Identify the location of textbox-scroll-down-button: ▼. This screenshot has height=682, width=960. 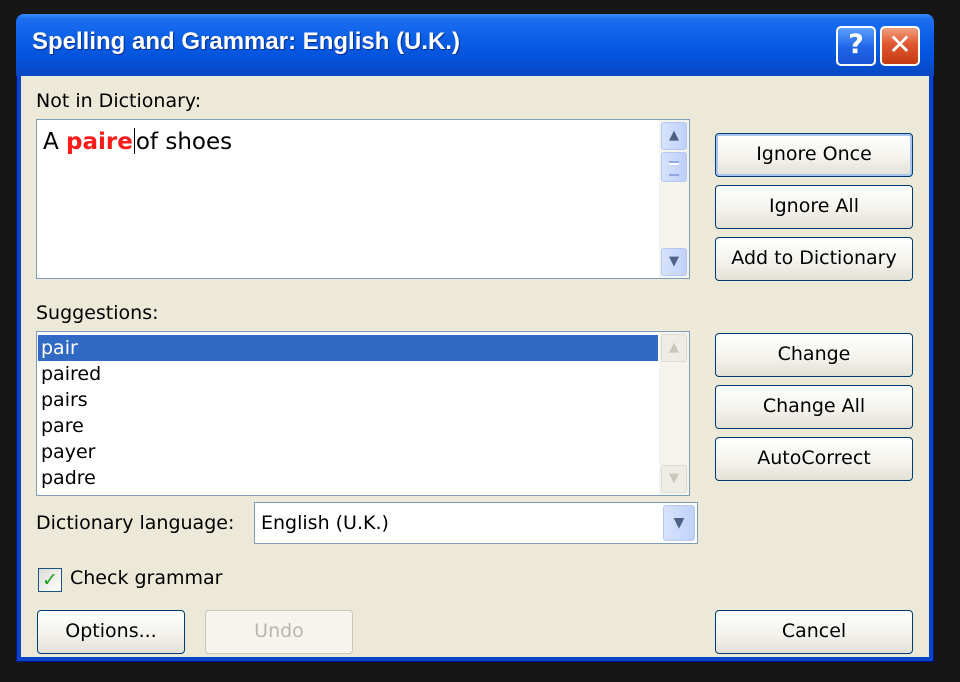
(674, 262).